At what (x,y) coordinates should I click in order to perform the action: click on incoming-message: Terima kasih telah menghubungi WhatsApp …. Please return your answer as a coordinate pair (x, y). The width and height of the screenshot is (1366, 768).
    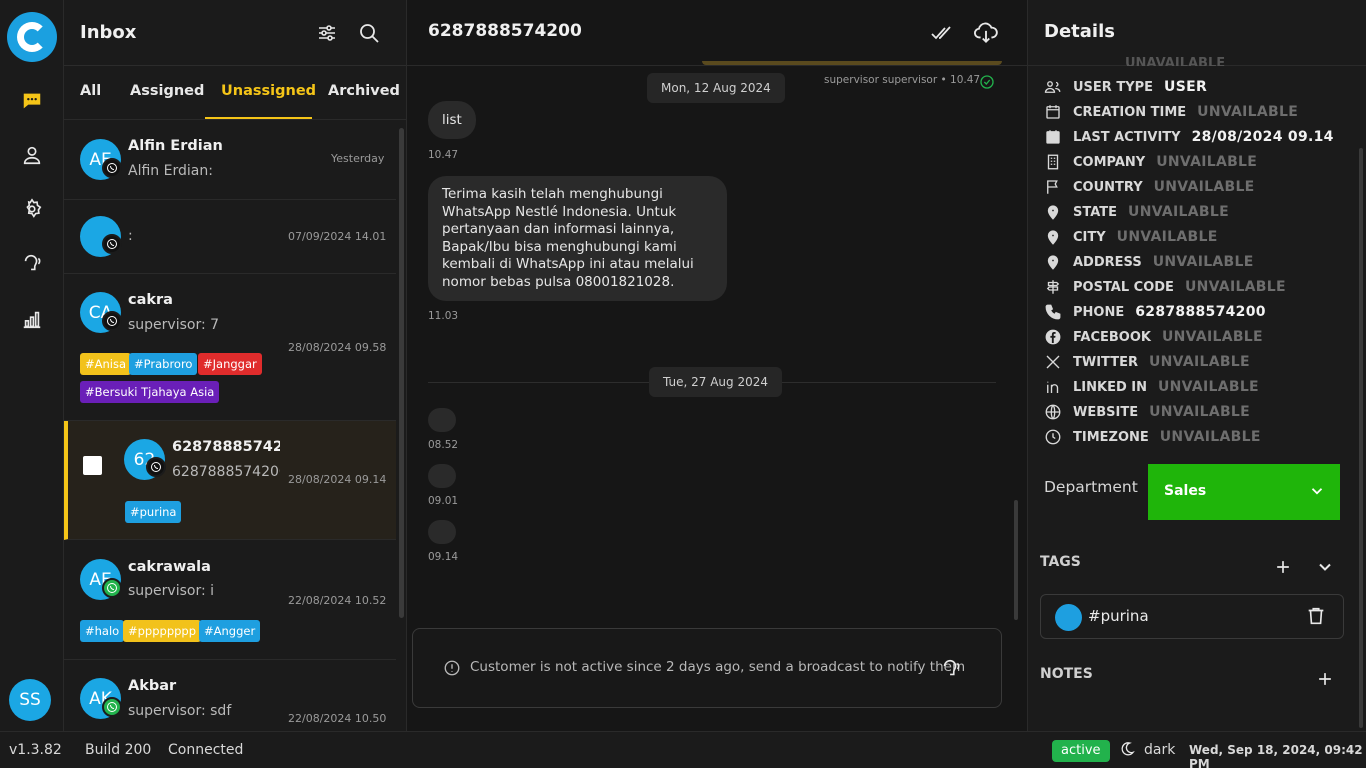
    Looking at the image, I should click on (577, 238).